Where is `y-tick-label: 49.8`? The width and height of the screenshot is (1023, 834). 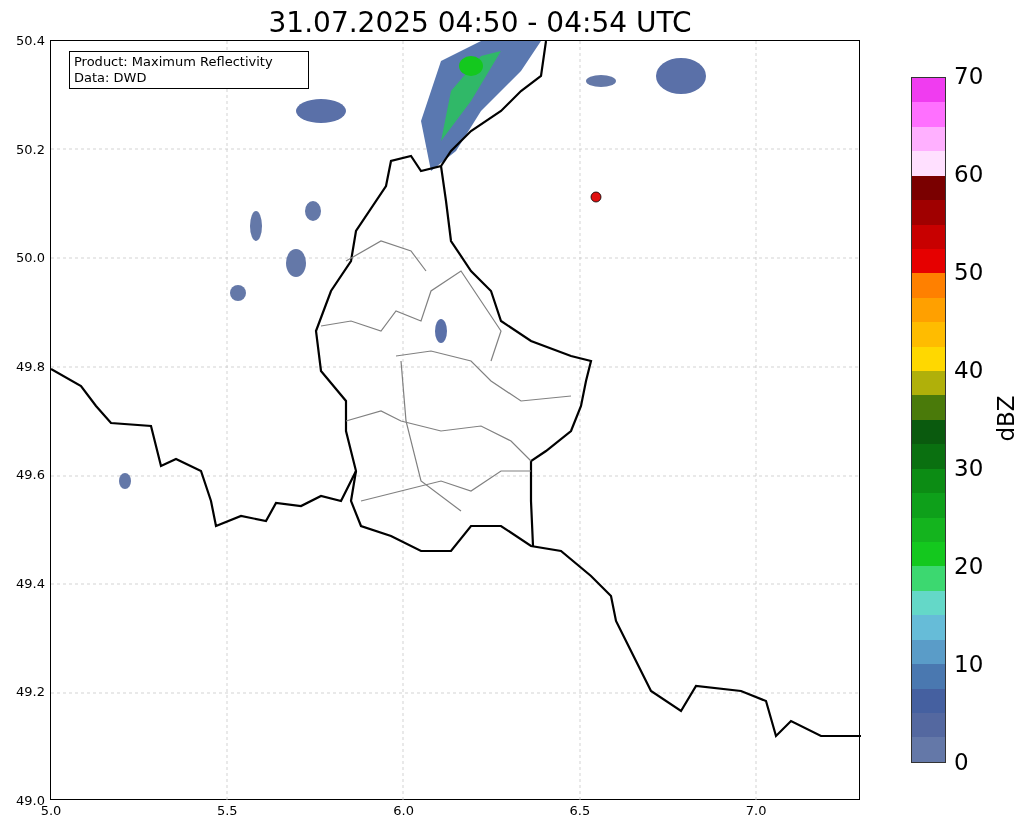 y-tick-label: 49.8 is located at coordinates (30, 366).